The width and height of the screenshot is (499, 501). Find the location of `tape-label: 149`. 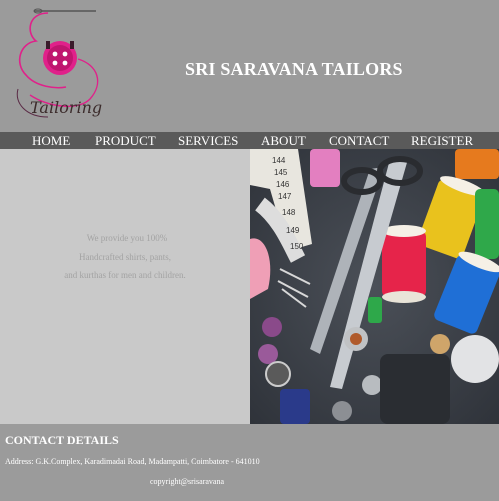

tape-label: 149 is located at coordinates (293, 230).